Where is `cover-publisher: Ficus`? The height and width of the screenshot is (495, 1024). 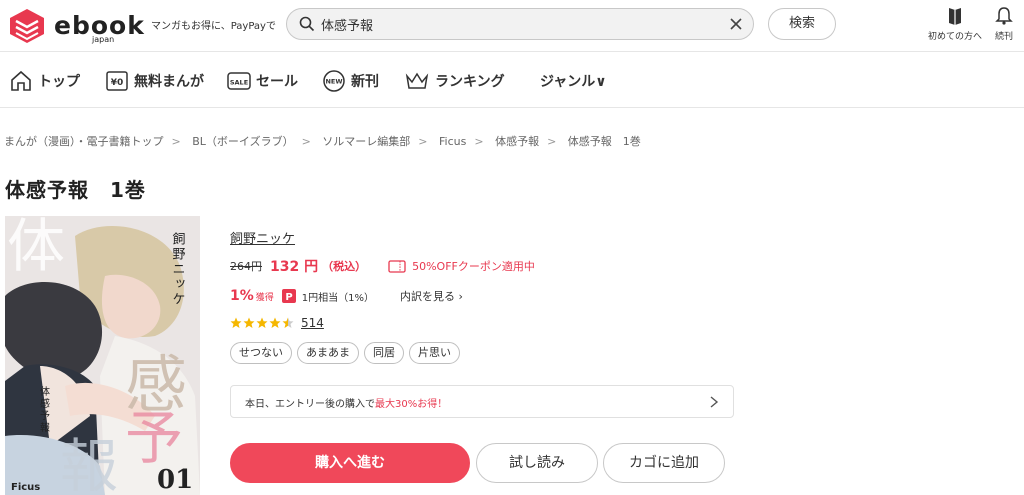 cover-publisher: Ficus is located at coordinates (25, 487).